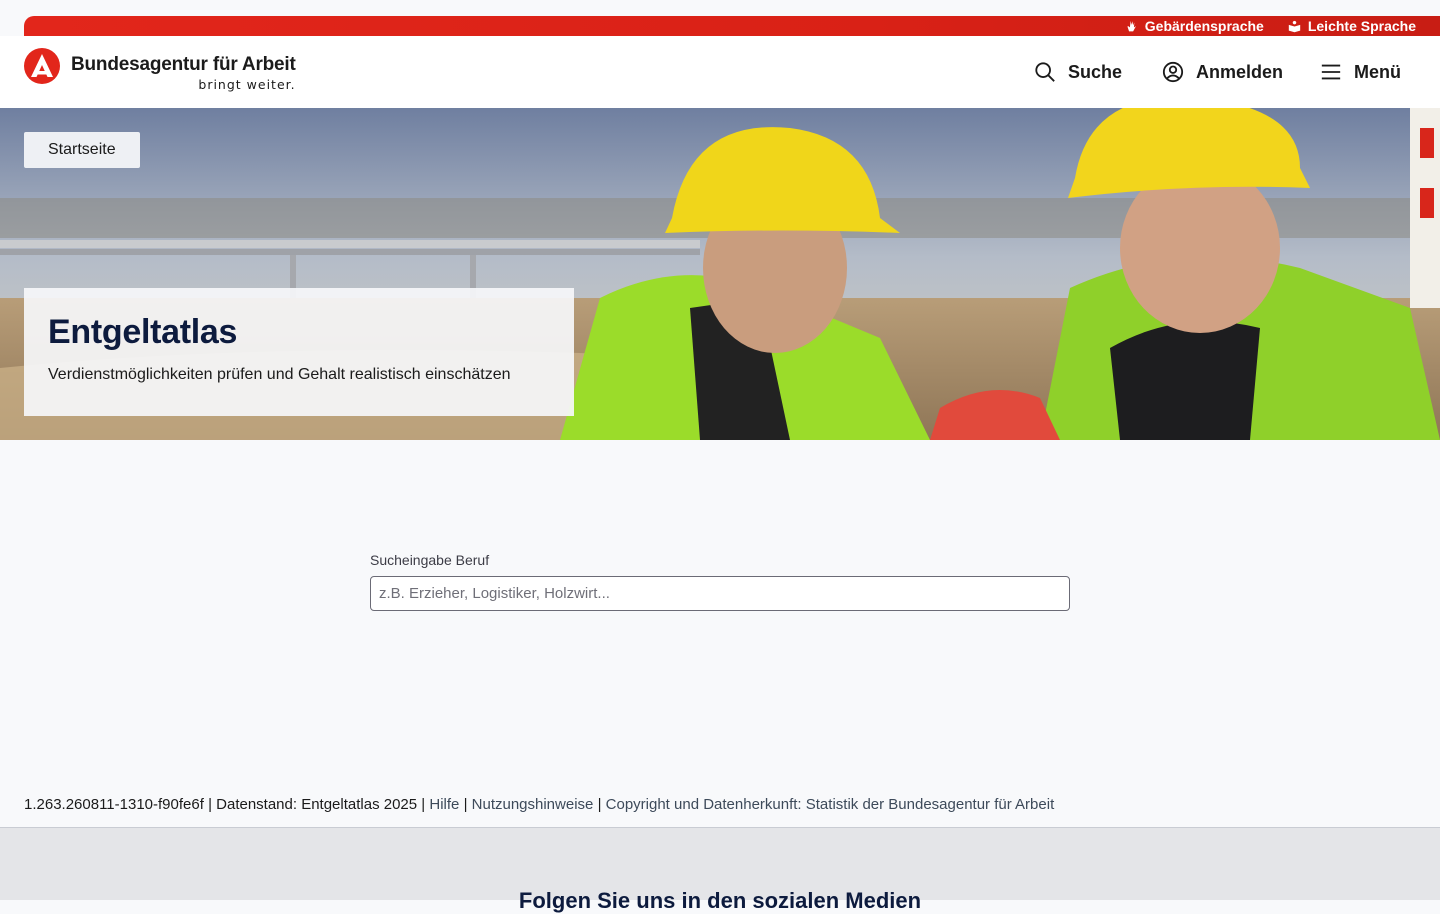  Describe the element at coordinates (1045, 72) in the screenshot. I see `search-icon` at that location.